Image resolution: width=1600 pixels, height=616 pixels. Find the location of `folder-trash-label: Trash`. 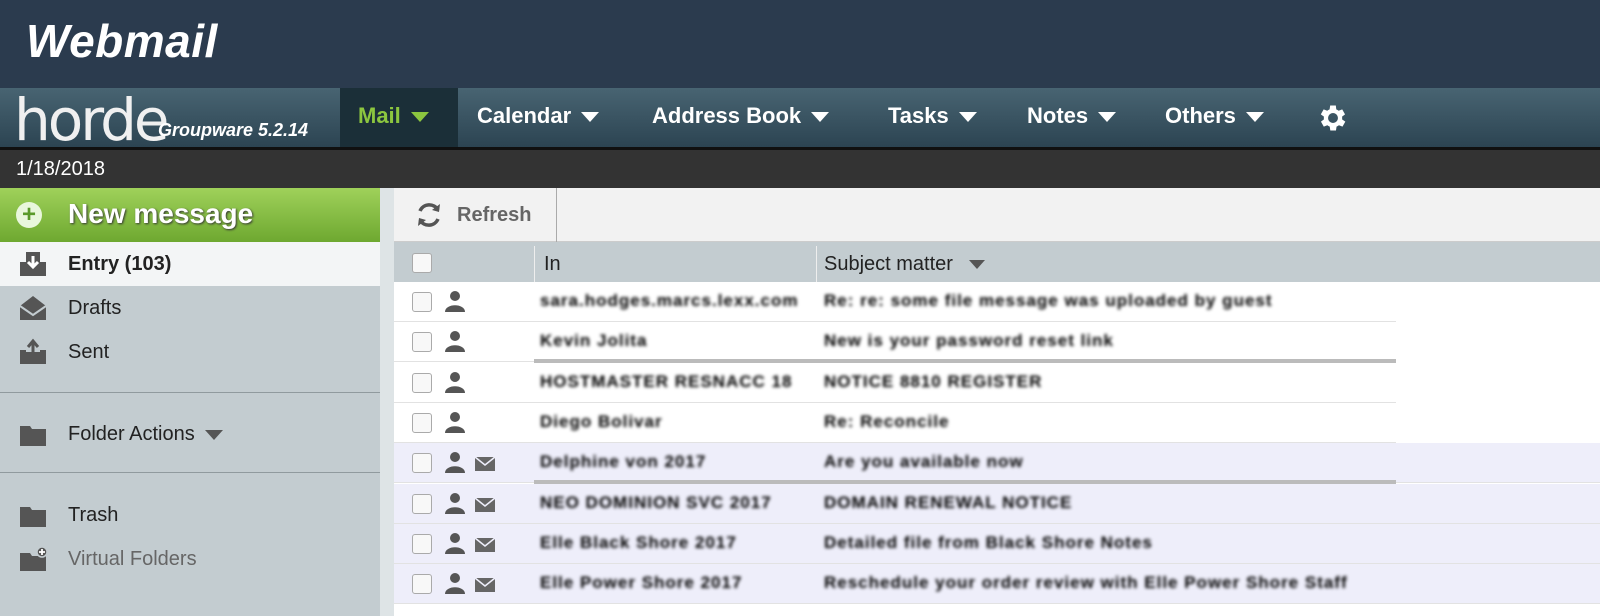

folder-trash-label: Trash is located at coordinates (93, 515).